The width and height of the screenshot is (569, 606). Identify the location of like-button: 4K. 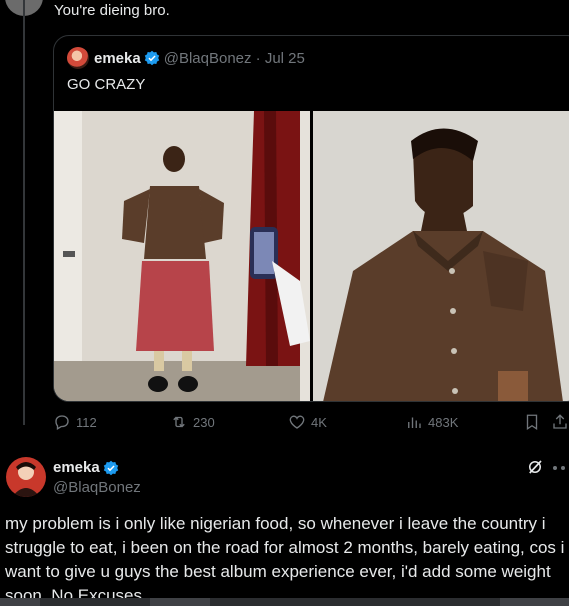
(307, 422).